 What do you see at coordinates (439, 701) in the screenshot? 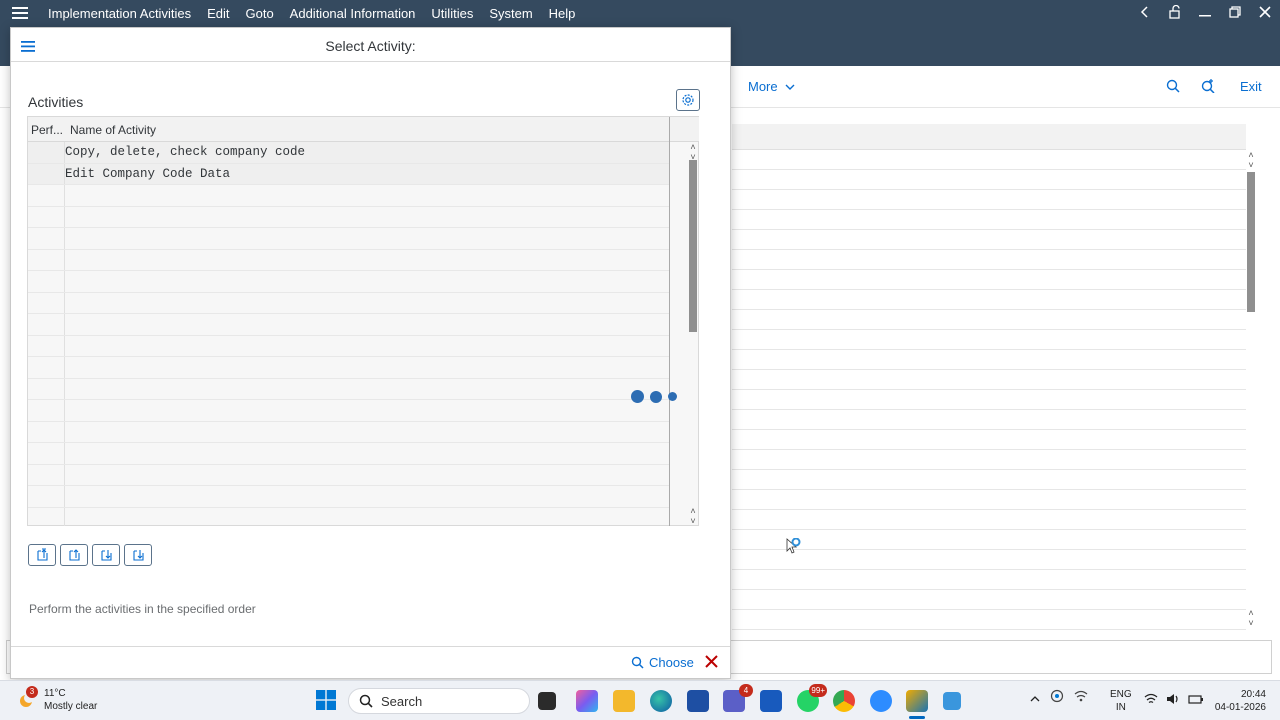
I see `taskbar-search: Search` at bounding box center [439, 701].